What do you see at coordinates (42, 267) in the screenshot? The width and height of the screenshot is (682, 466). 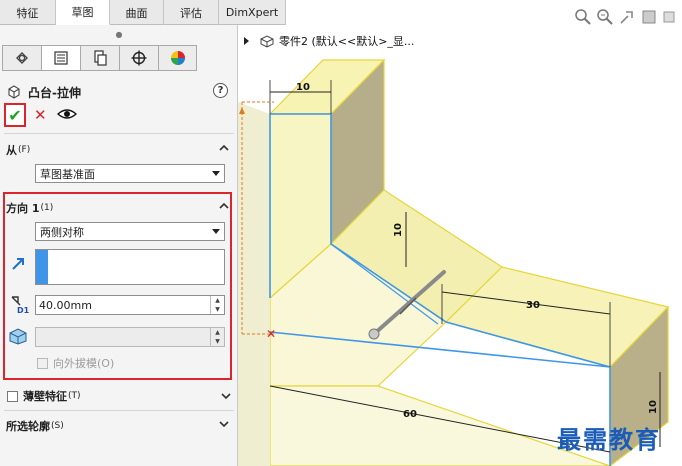 I see `selection-highlight` at bounding box center [42, 267].